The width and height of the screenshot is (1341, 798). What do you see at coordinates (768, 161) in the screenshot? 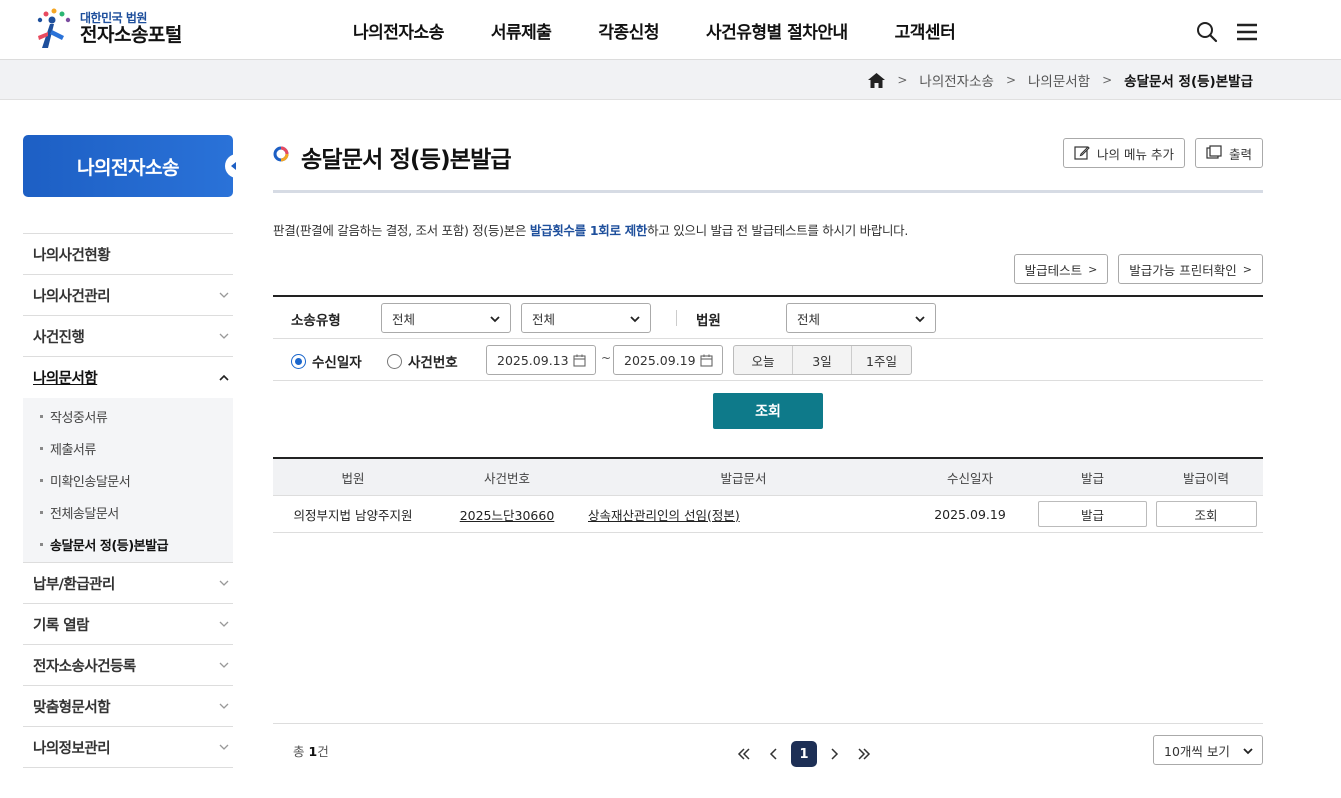
I see `page-header: 송달문서 정(등)본발급 나의 메뉴 추가 출력` at bounding box center [768, 161].